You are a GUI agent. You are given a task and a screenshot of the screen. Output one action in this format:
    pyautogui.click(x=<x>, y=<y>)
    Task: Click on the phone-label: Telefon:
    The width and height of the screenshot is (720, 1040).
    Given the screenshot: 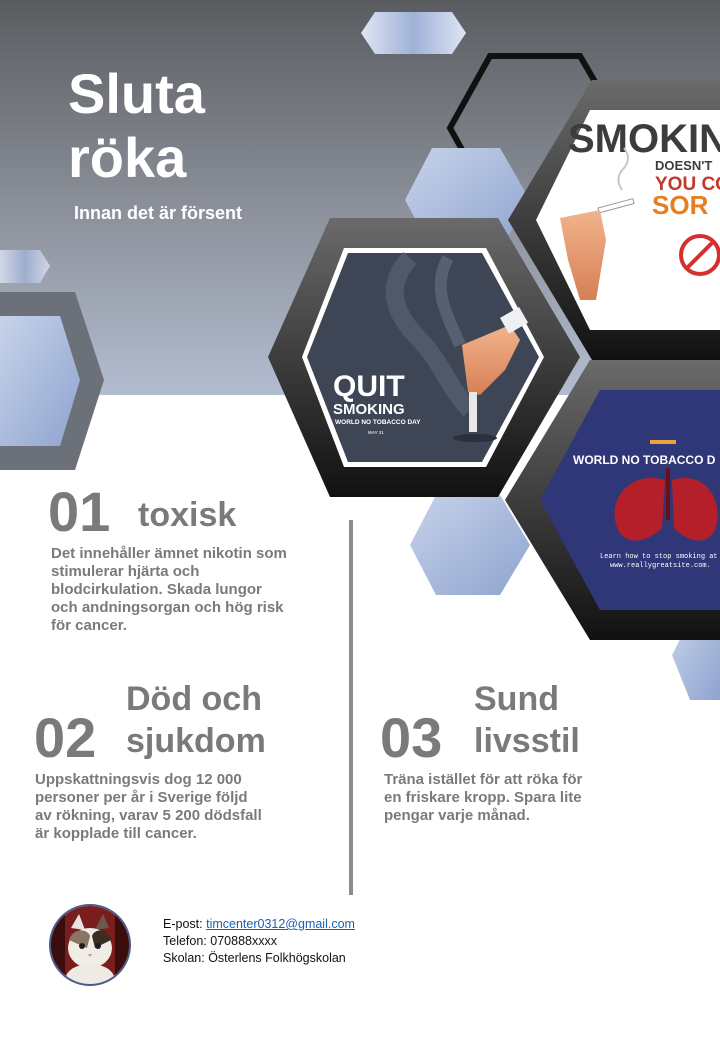 What is the action you would take?
    pyautogui.click(x=185, y=941)
    